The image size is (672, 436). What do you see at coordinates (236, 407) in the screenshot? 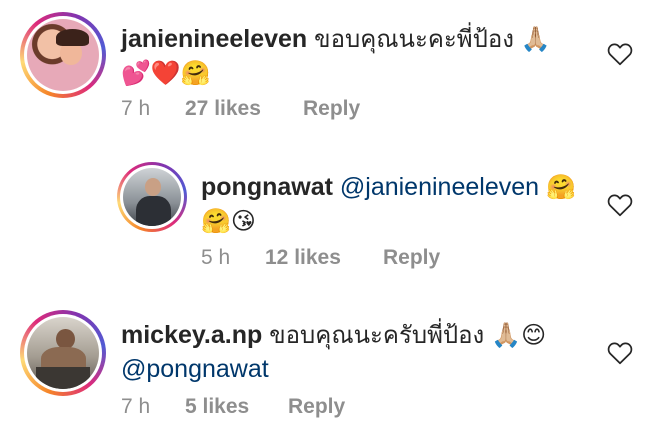
I see `likes-count: 5 likes` at bounding box center [236, 407].